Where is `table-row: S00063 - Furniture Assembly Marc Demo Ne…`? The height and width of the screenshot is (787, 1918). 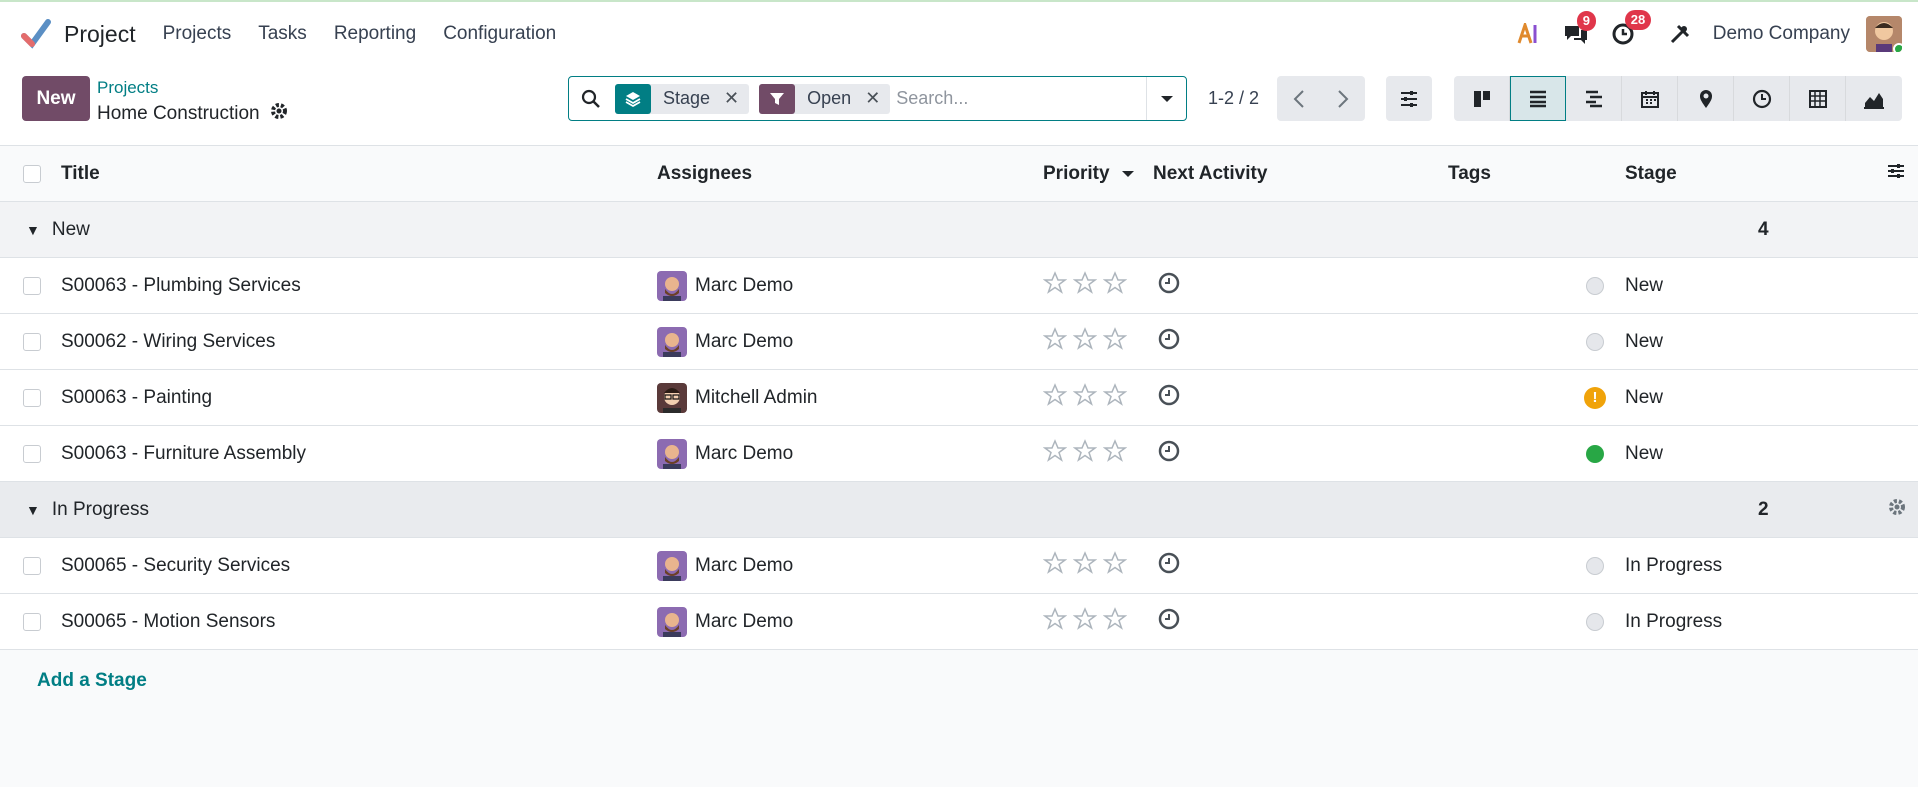 table-row: S00063 - Furniture Assembly Marc Demo Ne… is located at coordinates (959, 454).